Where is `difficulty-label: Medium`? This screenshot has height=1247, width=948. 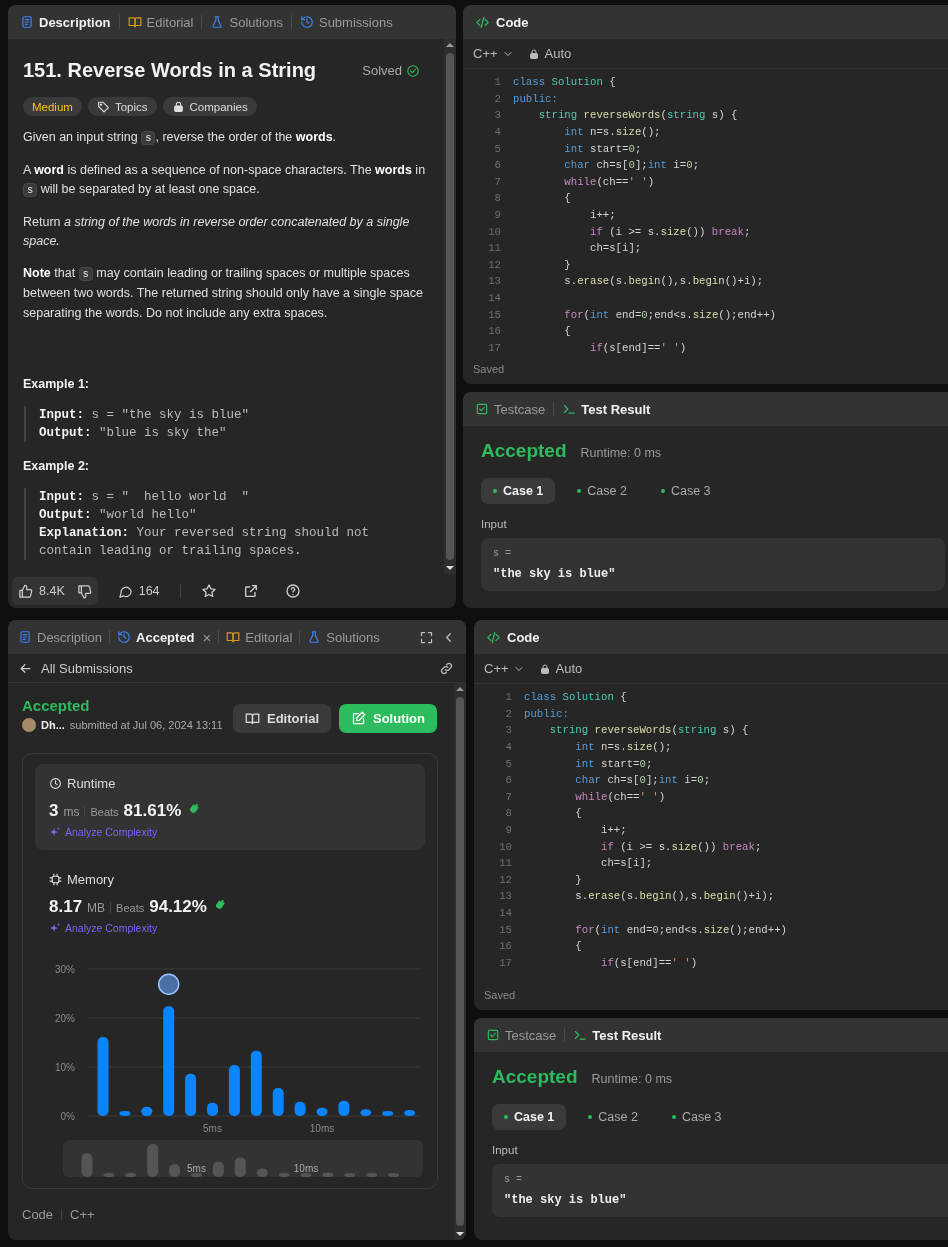
difficulty-label: Medium is located at coordinates (52, 106).